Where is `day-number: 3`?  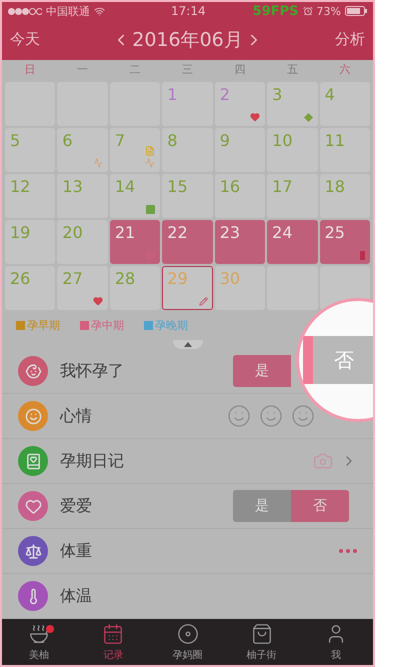 day-number: 3 is located at coordinates (277, 94).